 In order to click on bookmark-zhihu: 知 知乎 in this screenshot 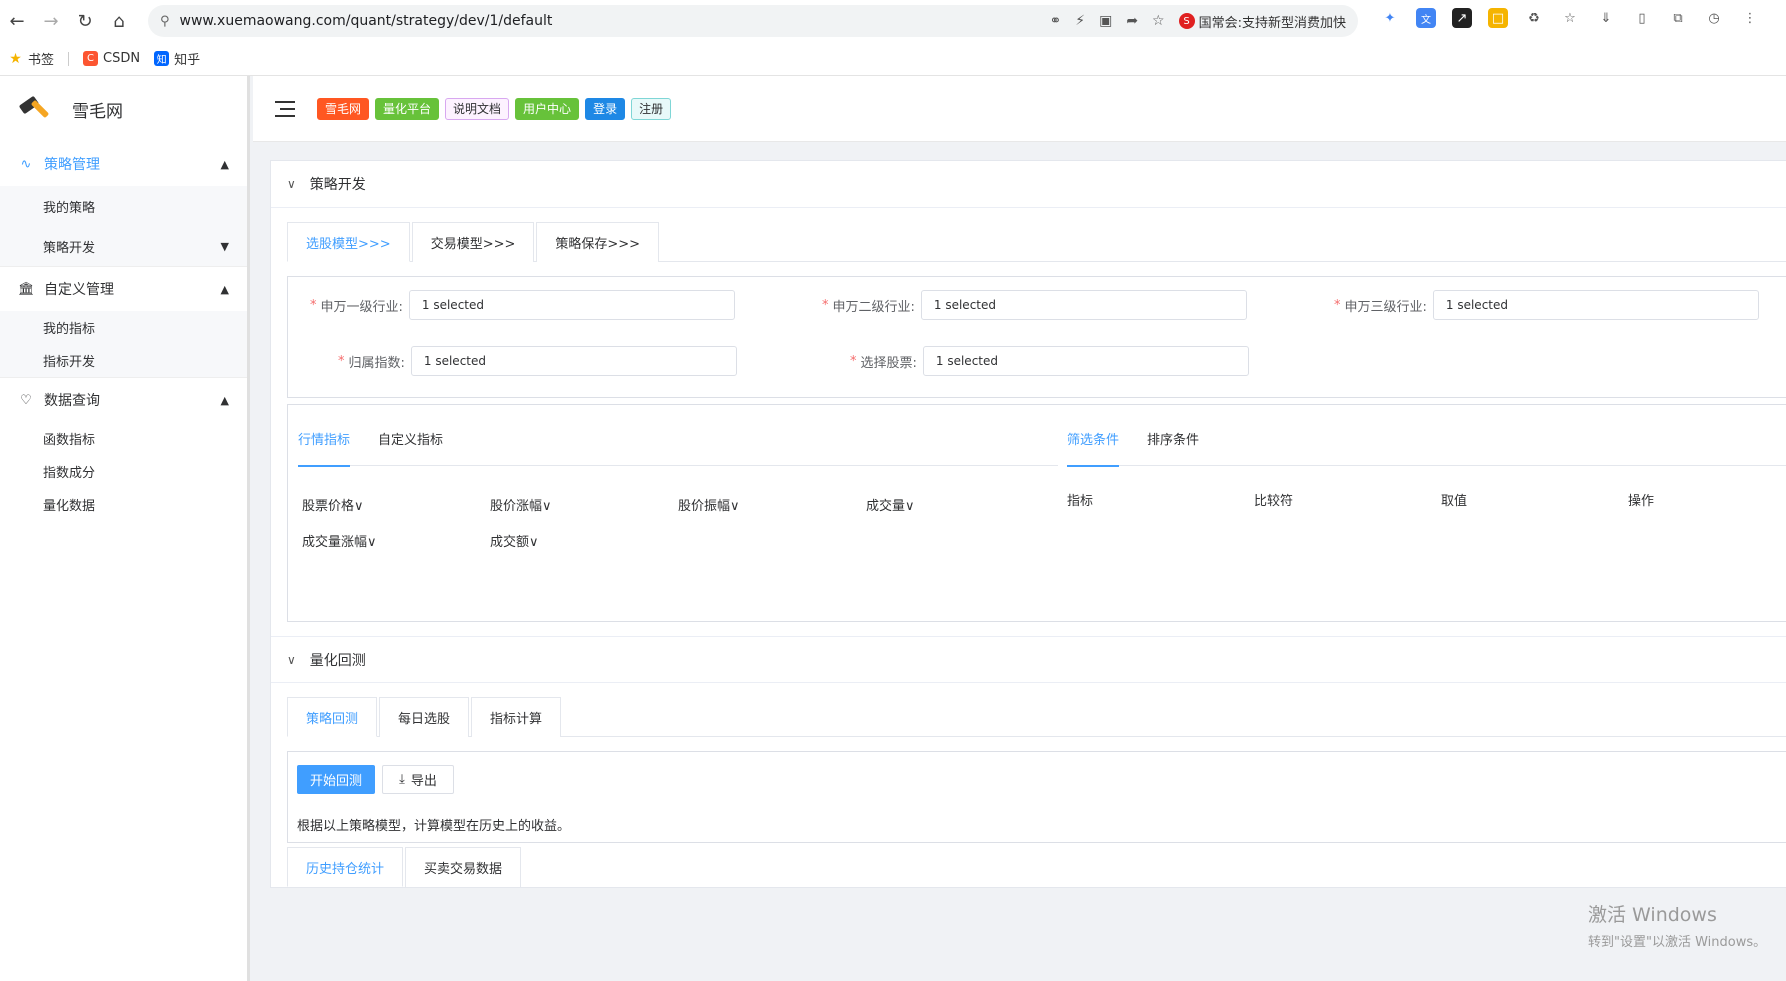, I will do `click(177, 58)`.